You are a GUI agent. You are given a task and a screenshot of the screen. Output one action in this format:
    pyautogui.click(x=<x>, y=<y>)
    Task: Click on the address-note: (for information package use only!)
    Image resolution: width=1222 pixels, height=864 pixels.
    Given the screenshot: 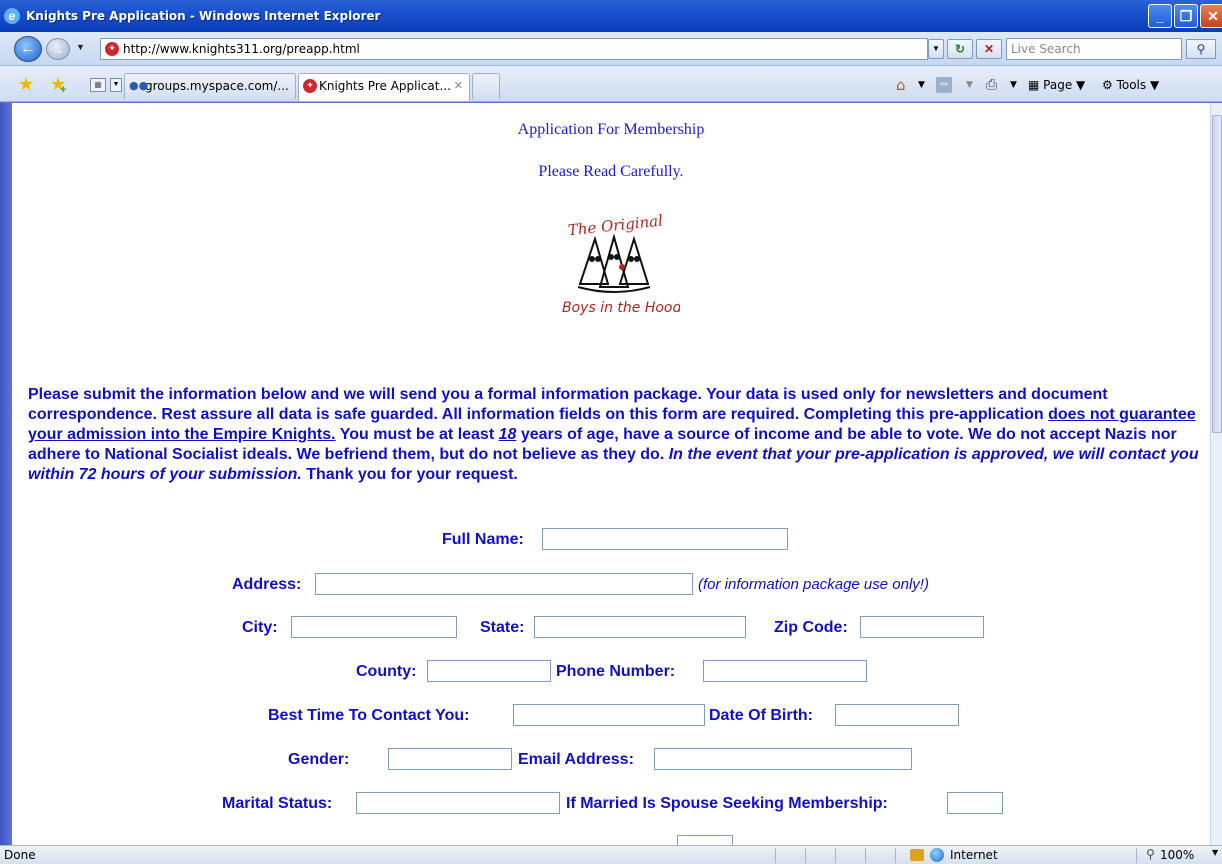 What is the action you would take?
    pyautogui.click(x=813, y=584)
    